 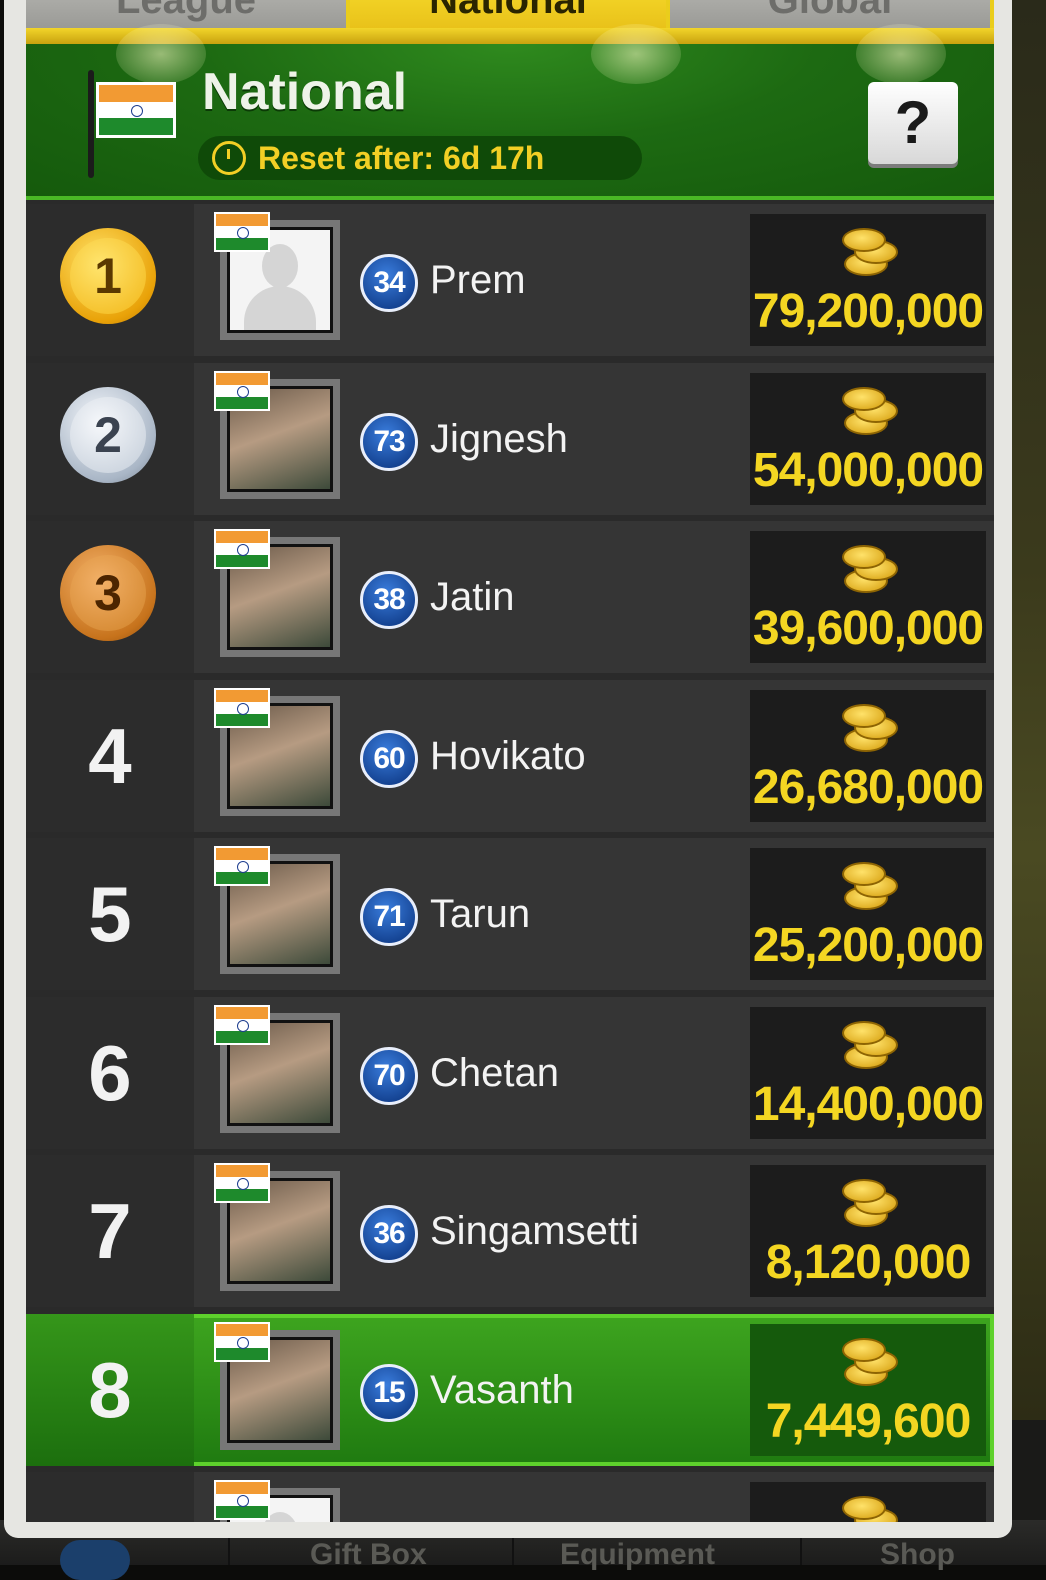 What do you see at coordinates (389, 442) in the screenshot?
I see `level-badge: 73` at bounding box center [389, 442].